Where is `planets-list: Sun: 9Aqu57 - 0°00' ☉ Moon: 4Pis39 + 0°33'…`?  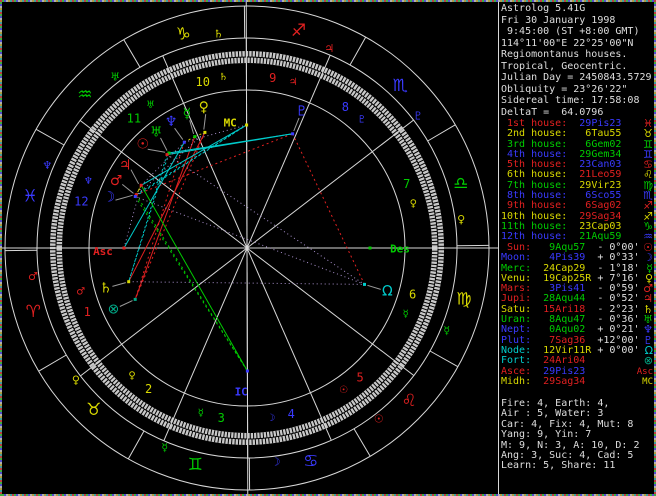 planets-list: Sun: 9Aqu57 - 0°00' ☉ Moon: 4Pis39 + 0°33'… is located at coordinates (577, 314).